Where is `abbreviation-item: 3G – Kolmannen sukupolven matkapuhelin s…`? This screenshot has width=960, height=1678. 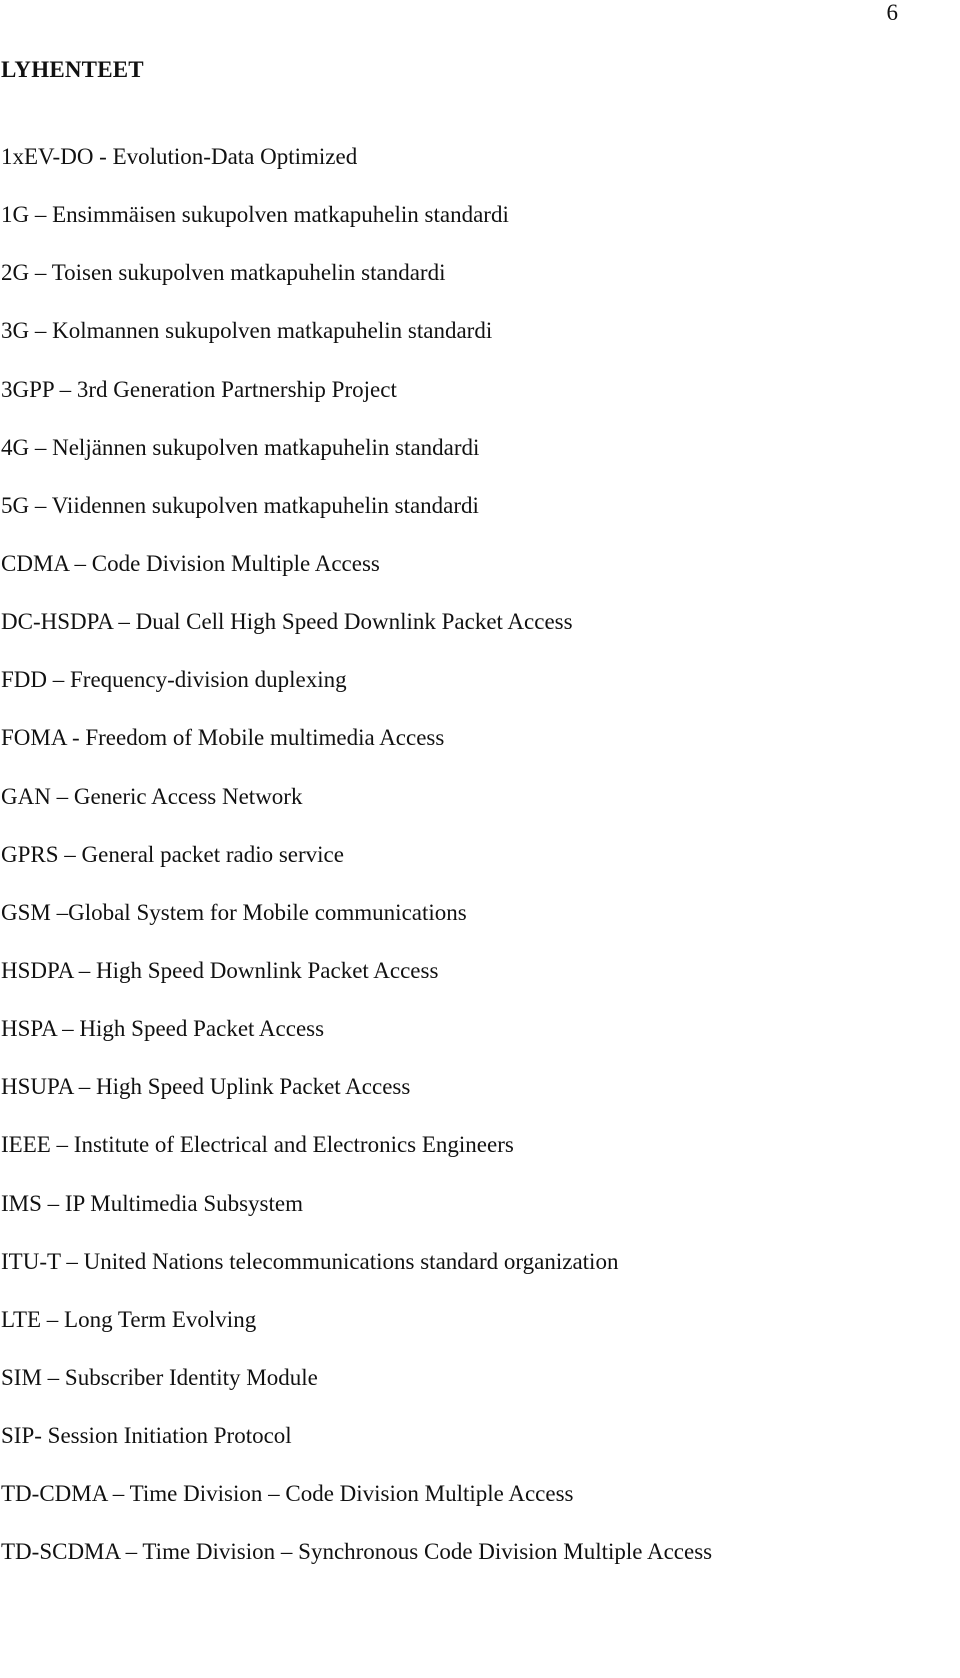
abbreviation-item: 3G – Kolmannen sukupolven matkapuhelin s… is located at coordinates (247, 331).